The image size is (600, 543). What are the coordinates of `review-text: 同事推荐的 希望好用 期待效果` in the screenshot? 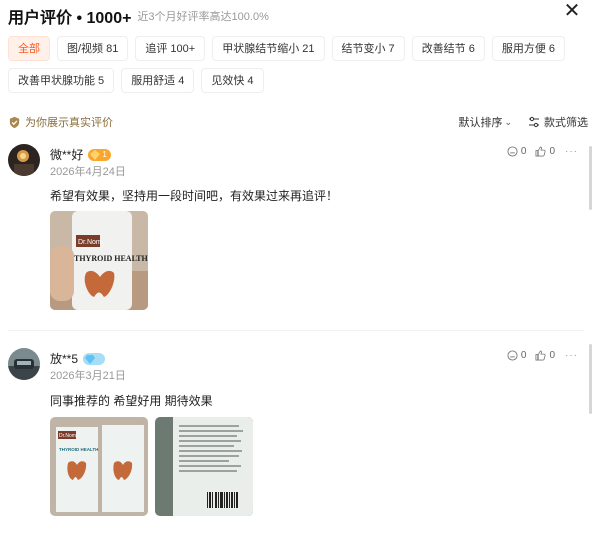 It's located at (131, 401).